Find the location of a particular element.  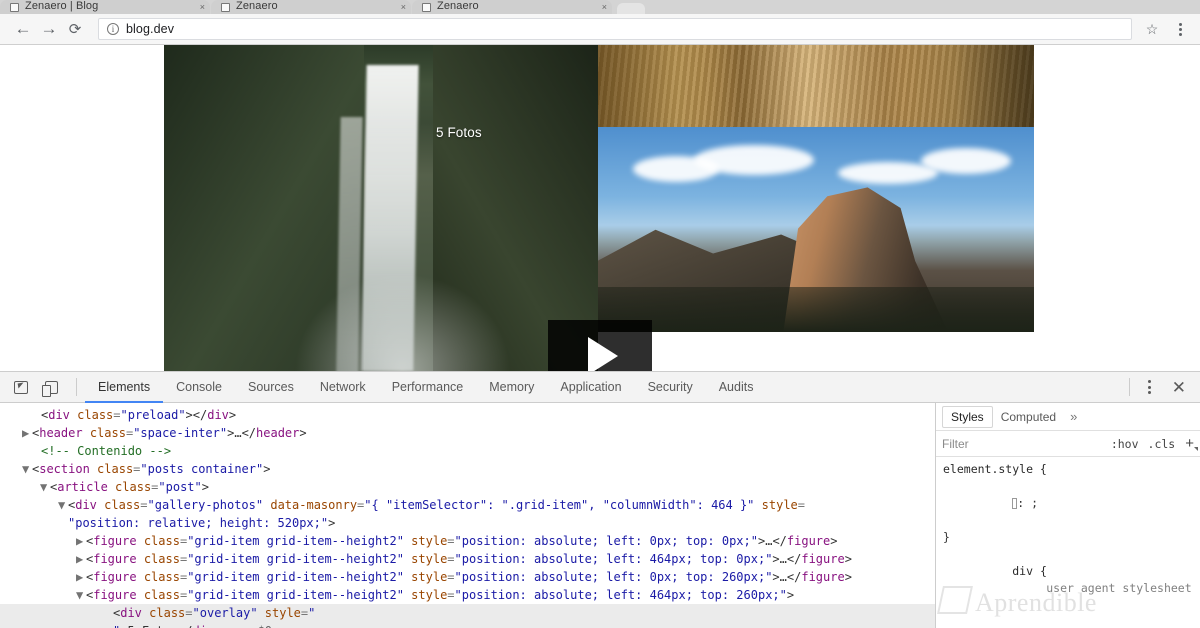

styles-filter-bar: Filter :hov .cls + is located at coordinates (1068, 444).